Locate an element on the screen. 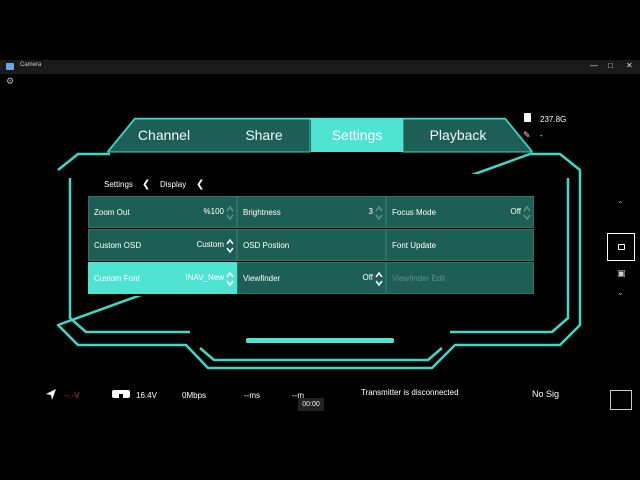  setting-brightness: Brightness 3 is located at coordinates (311, 212).